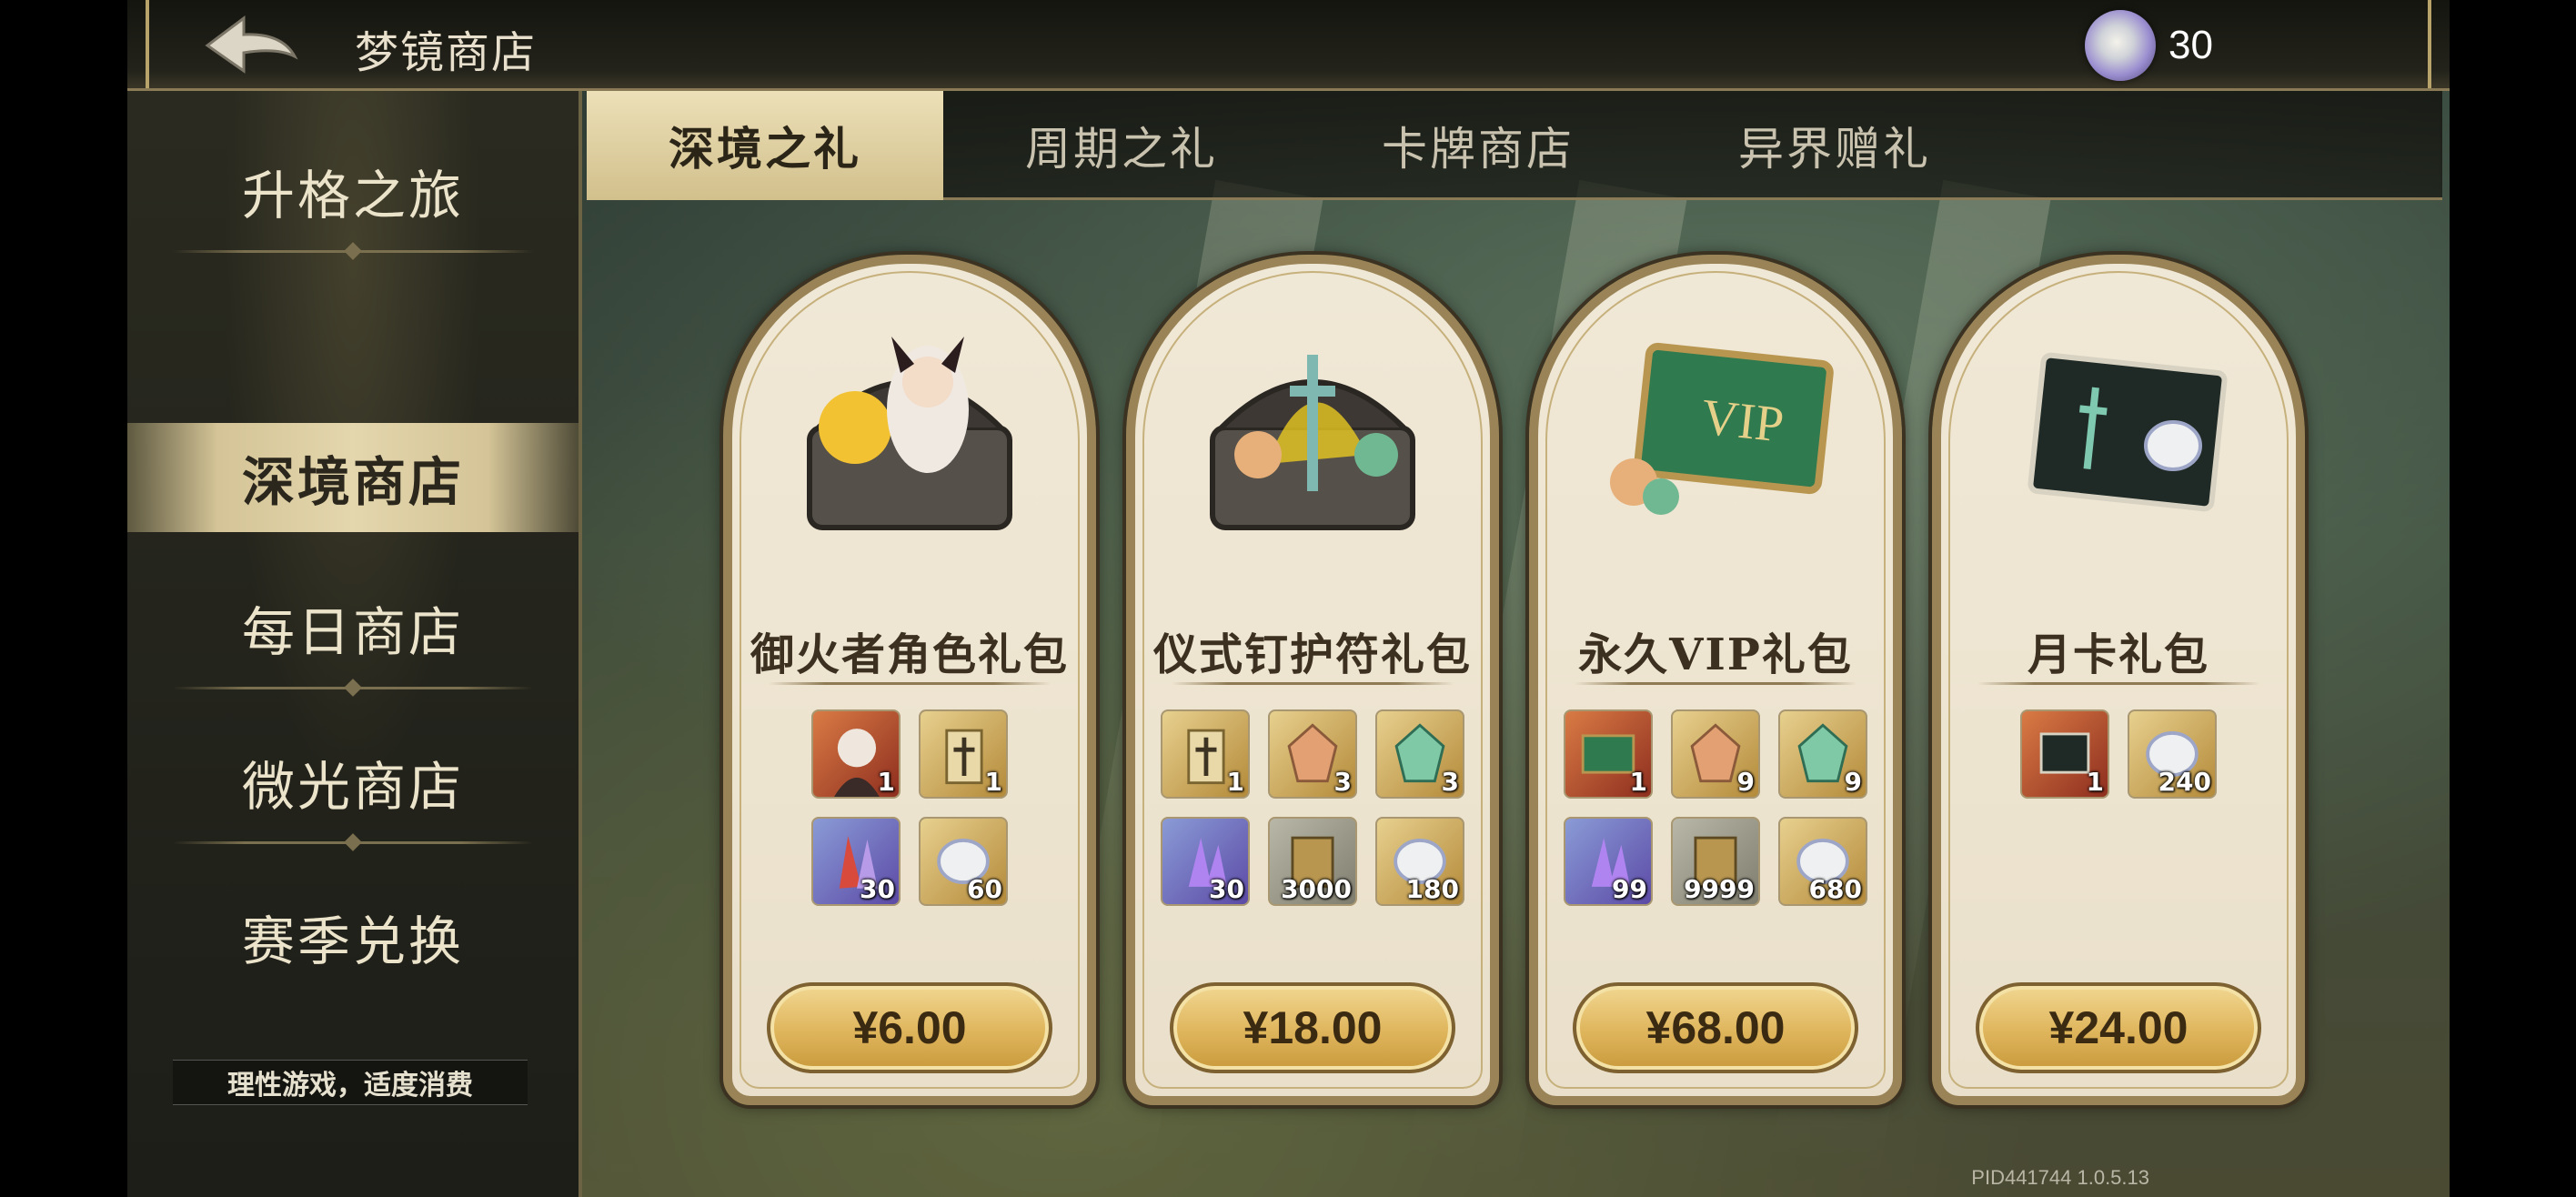  What do you see at coordinates (1715, 654) in the screenshot?
I see `pack-title: 永久VIP礼包` at bounding box center [1715, 654].